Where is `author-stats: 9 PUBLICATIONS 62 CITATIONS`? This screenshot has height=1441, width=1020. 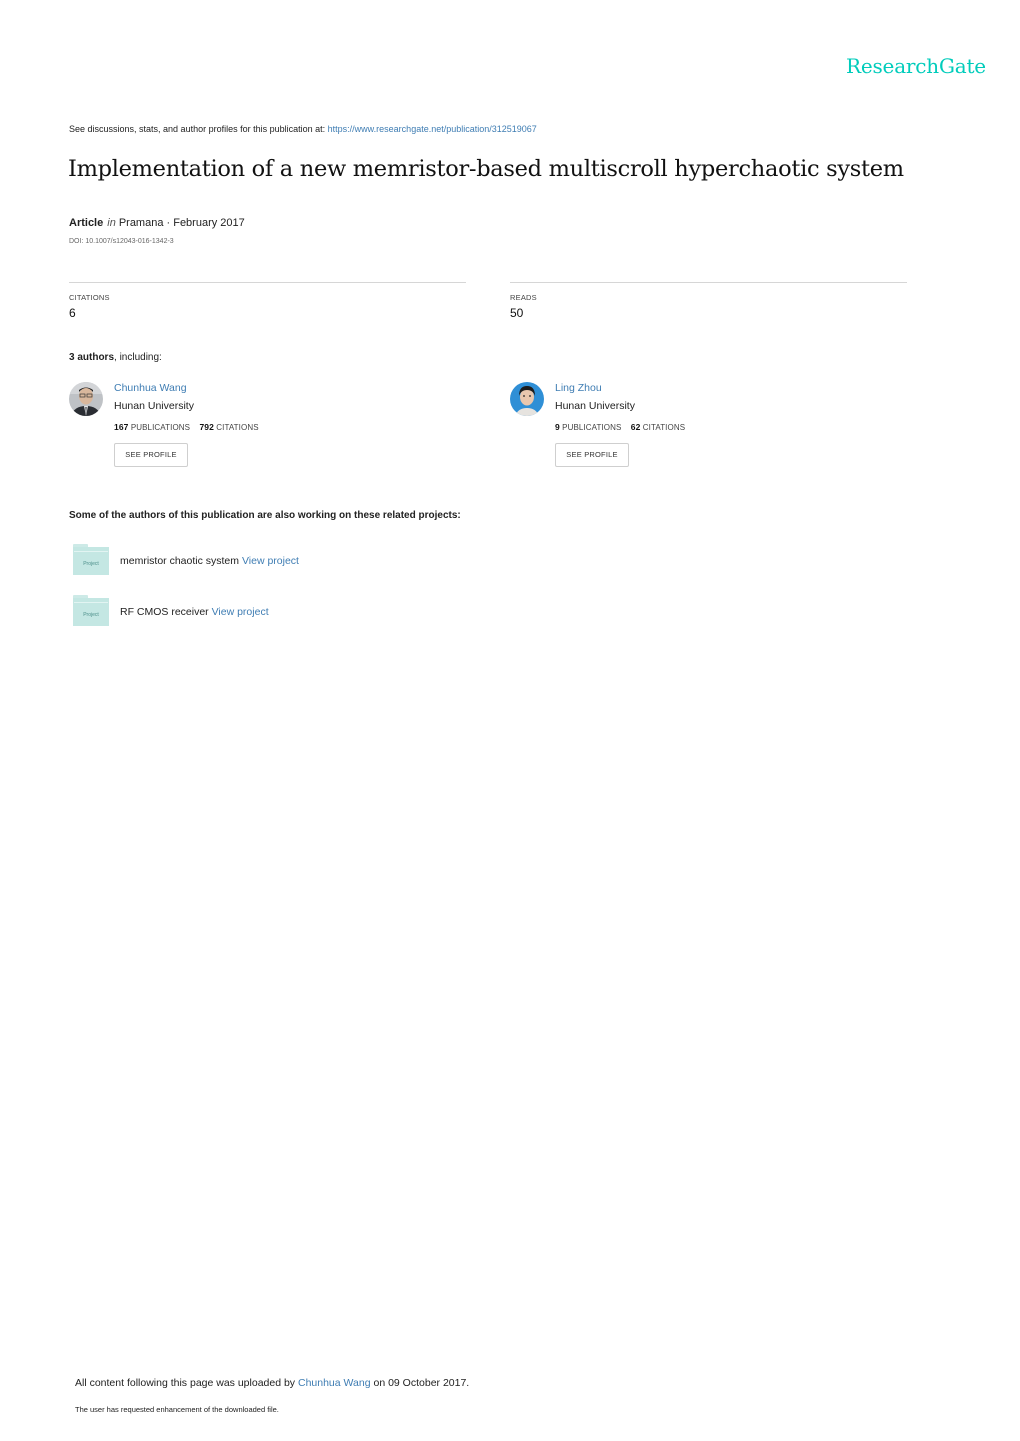
author-stats: 9 PUBLICATIONS 62 CITATIONS is located at coordinates (620, 427).